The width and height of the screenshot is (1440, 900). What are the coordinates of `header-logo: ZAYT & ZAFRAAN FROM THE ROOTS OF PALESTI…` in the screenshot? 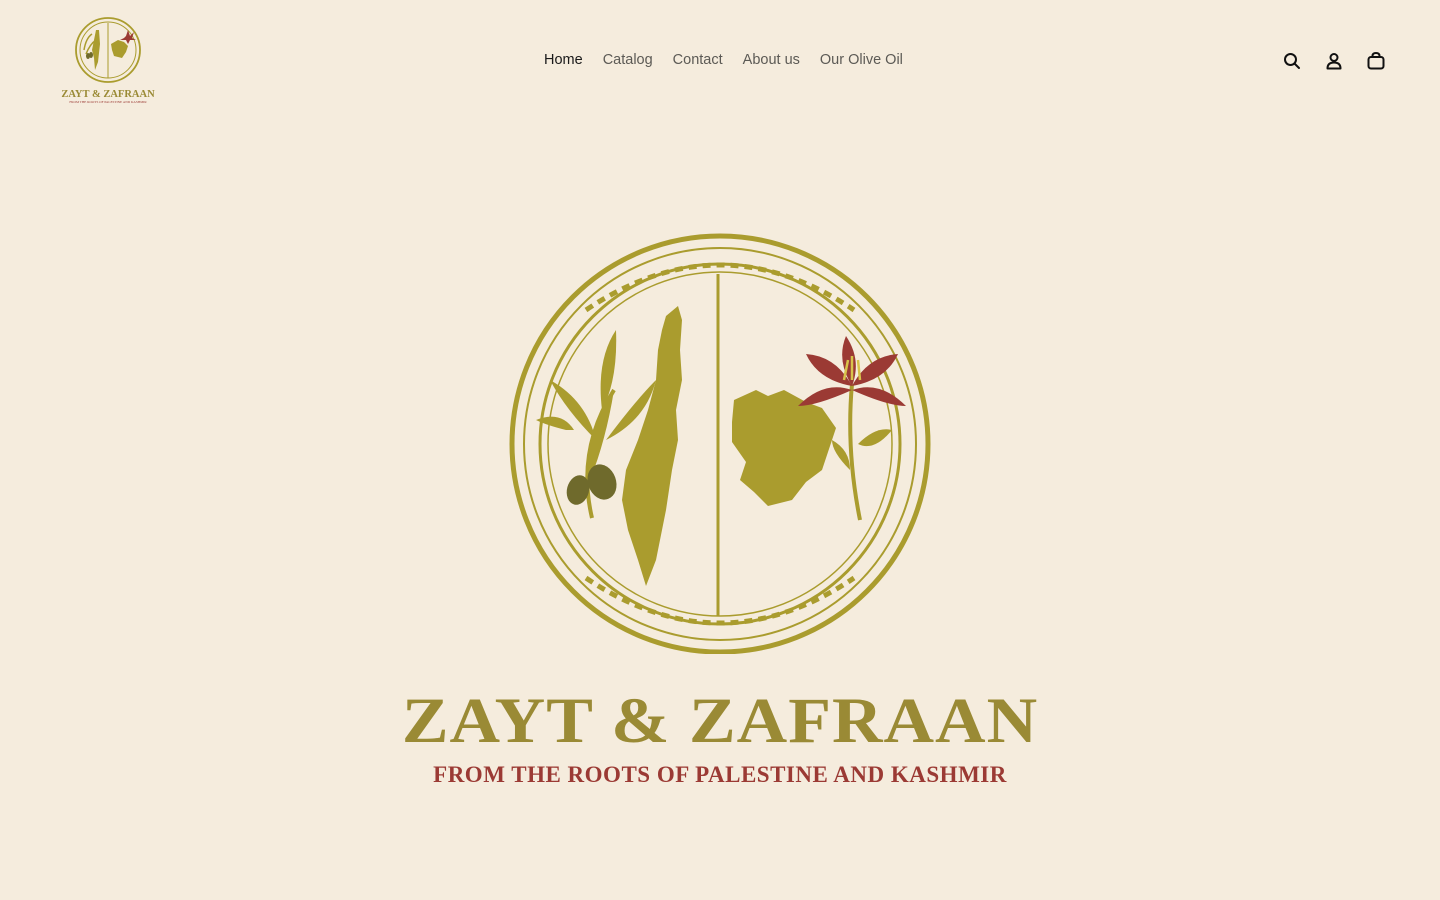 It's located at (108, 60).